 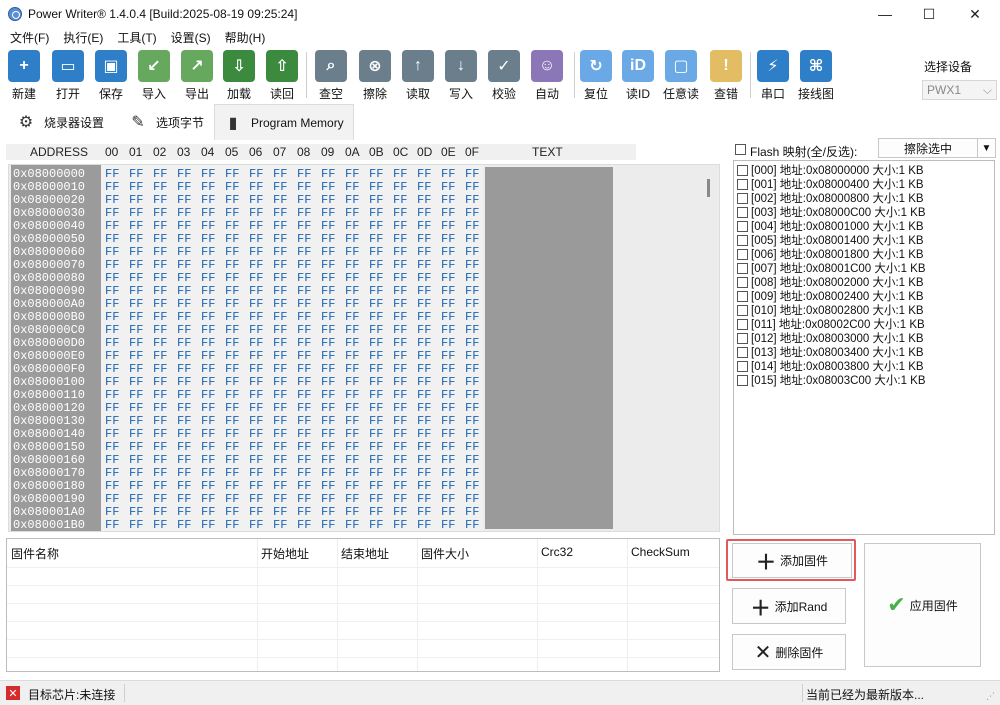 What do you see at coordinates (789, 606) in the screenshot?
I see `add-rand-button: ＋ 添加Rand` at bounding box center [789, 606].